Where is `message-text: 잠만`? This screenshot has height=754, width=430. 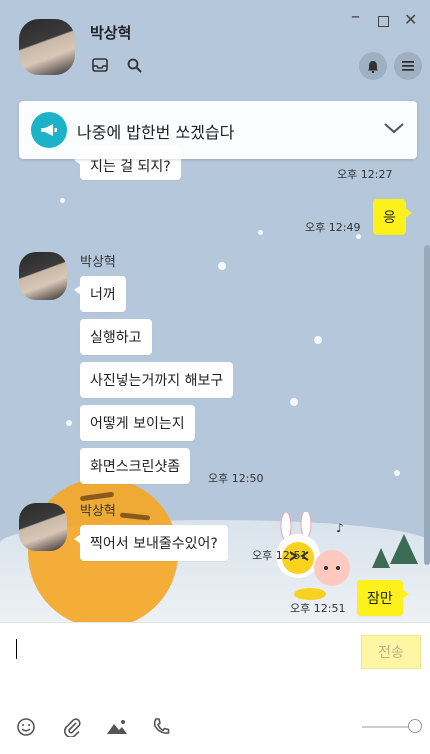
message-text: 잠만 is located at coordinates (380, 599).